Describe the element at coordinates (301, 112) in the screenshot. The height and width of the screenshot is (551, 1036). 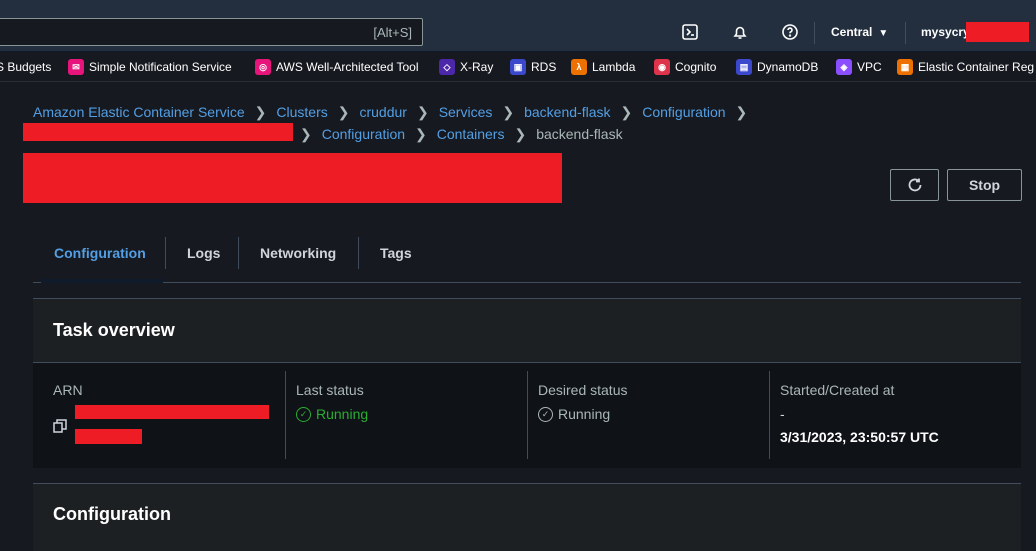
I see `breadcrumb-clusters: Clusters` at that location.